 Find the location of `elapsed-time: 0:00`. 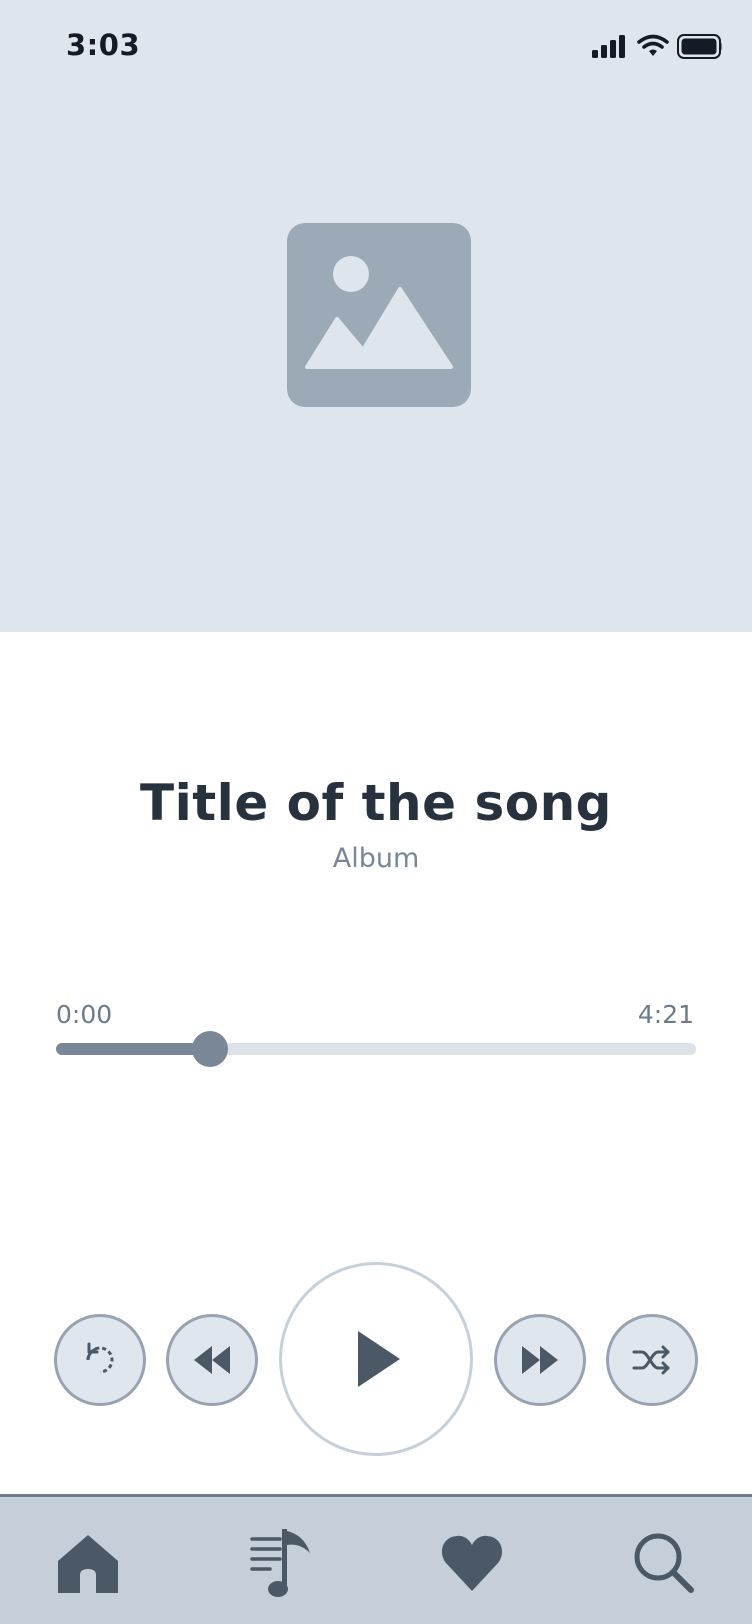

elapsed-time: 0:00 is located at coordinates (84, 1014).